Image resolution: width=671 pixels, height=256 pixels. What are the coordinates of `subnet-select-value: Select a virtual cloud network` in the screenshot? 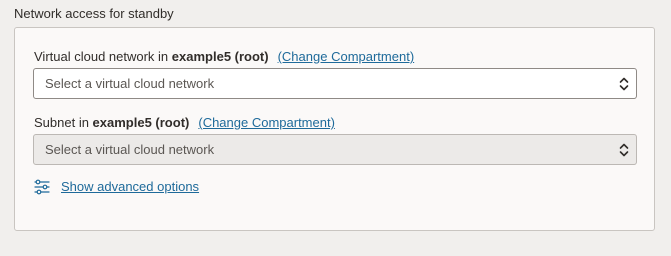 It's located at (130, 149).